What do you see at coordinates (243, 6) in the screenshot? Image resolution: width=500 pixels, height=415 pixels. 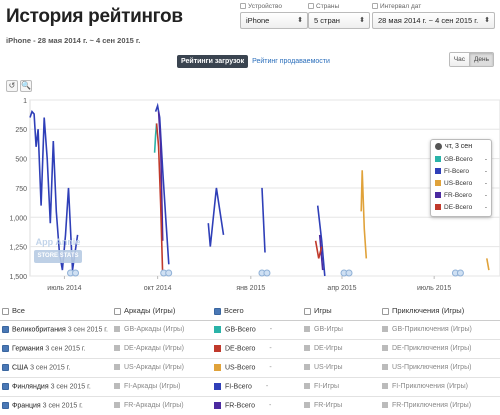 I see `device-filter-checkbox` at bounding box center [243, 6].